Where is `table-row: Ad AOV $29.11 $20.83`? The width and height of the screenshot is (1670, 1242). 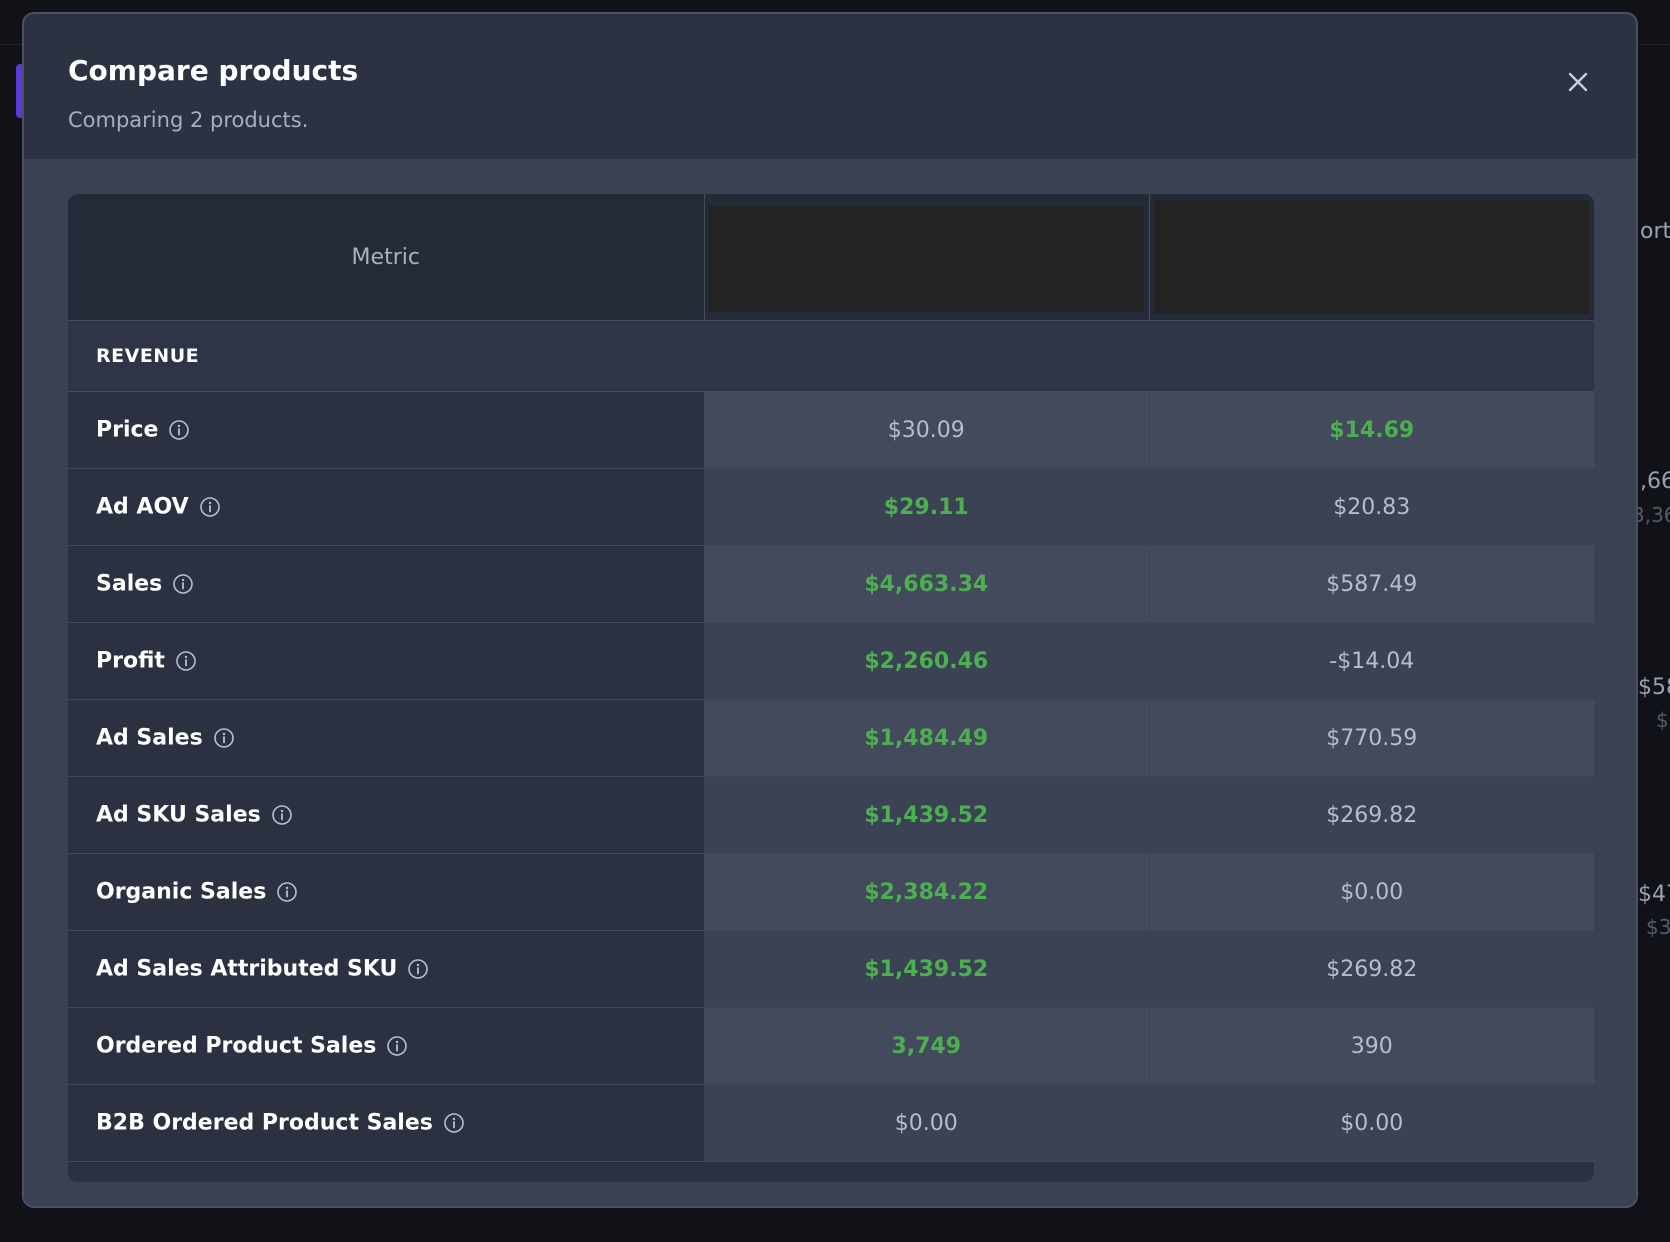 table-row: Ad AOV $29.11 $20.83 is located at coordinates (831, 507).